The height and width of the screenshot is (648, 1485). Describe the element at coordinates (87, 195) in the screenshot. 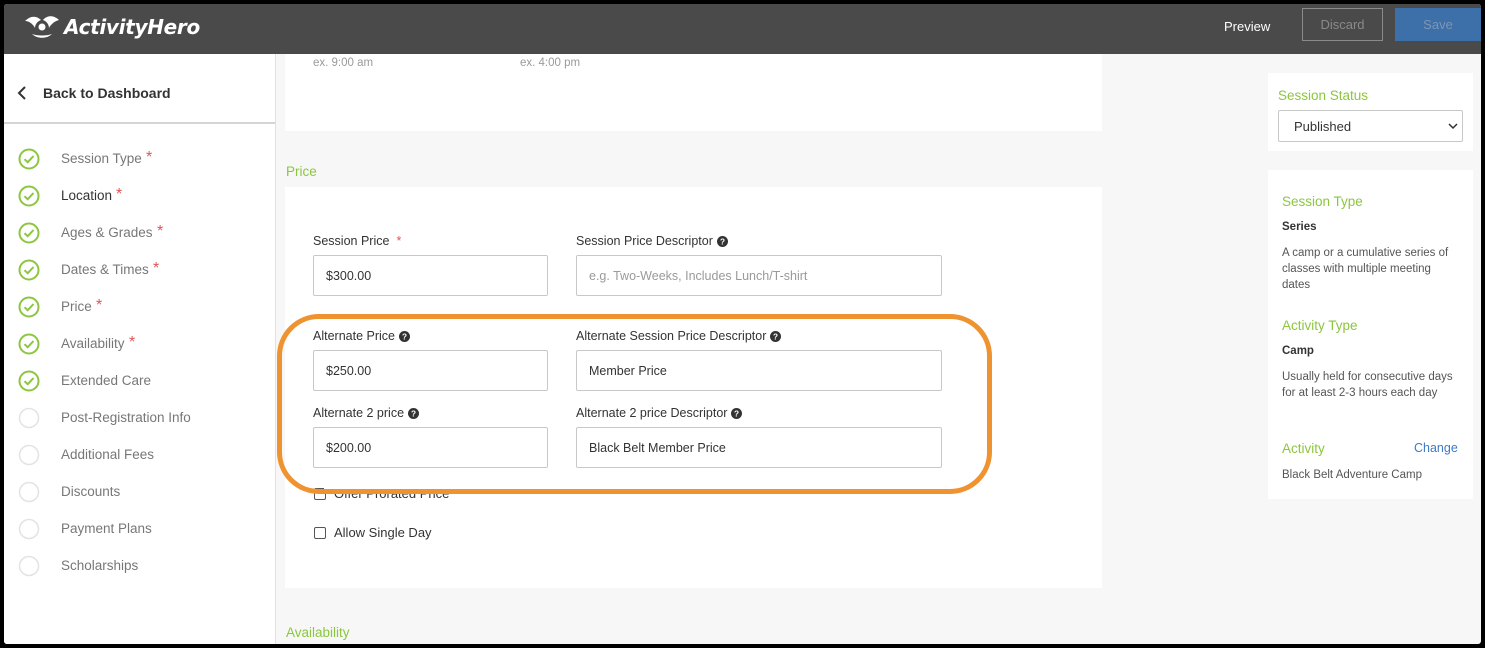

I see `sidebar-item-label: Location` at that location.